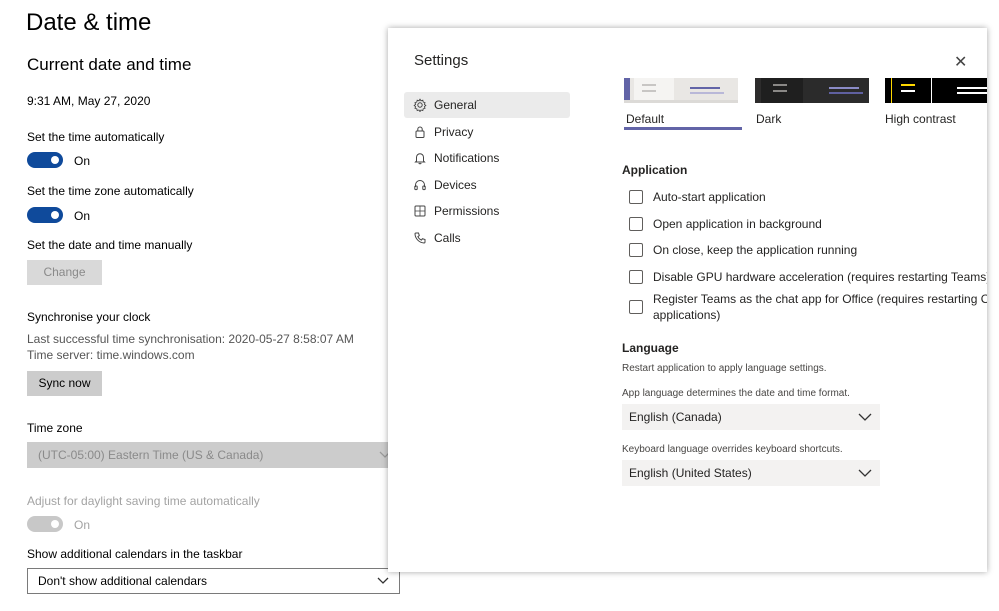  What do you see at coordinates (82, 161) in the screenshot?
I see `auto-time-state: On` at bounding box center [82, 161].